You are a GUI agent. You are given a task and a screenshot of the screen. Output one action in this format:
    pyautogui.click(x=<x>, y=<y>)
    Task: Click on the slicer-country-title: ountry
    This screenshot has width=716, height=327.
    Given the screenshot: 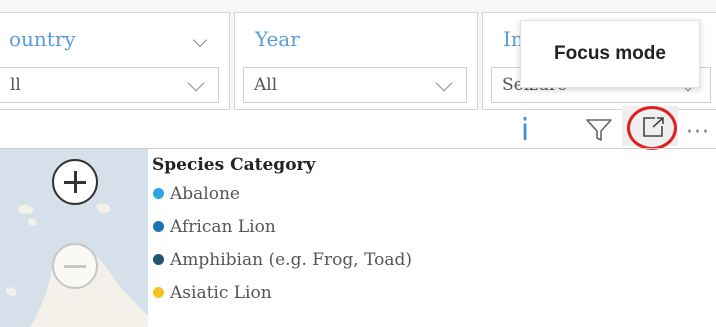 What is the action you would take?
    pyautogui.click(x=42, y=39)
    